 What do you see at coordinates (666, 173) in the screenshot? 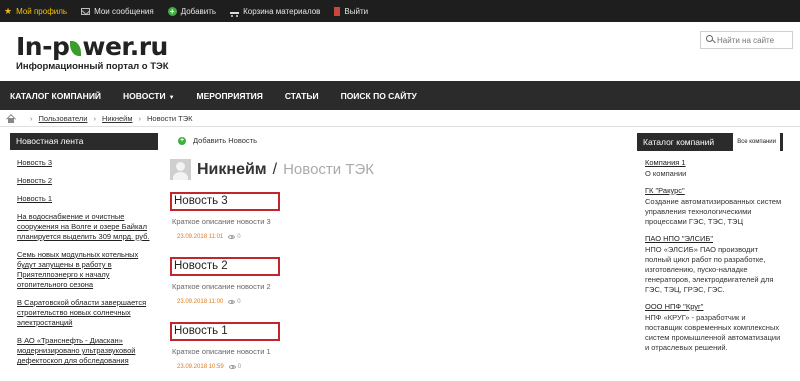
I see `company-description: О компании` at bounding box center [666, 173].